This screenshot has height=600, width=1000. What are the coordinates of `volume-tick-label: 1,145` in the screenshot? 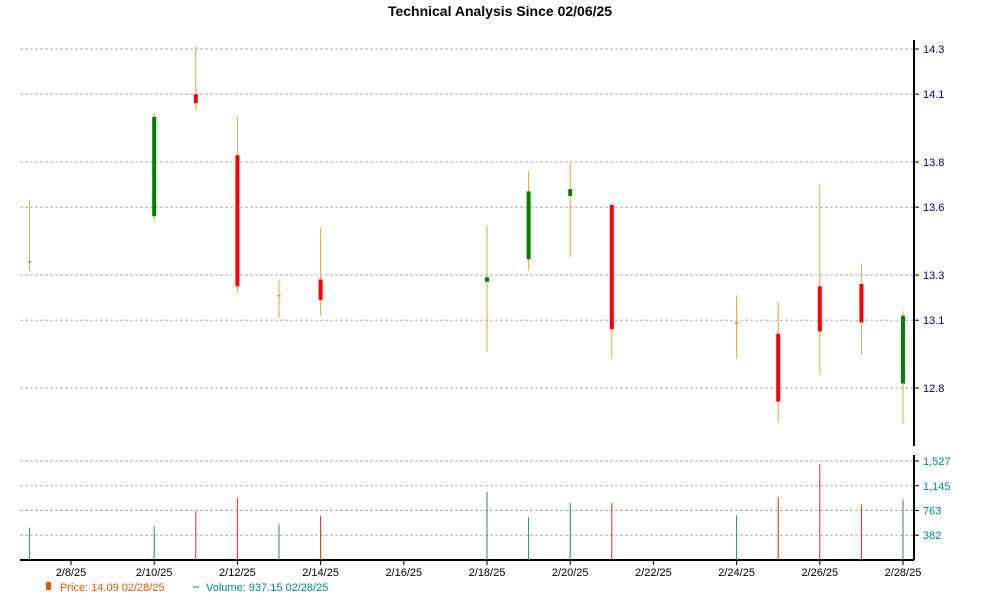 It's located at (937, 487).